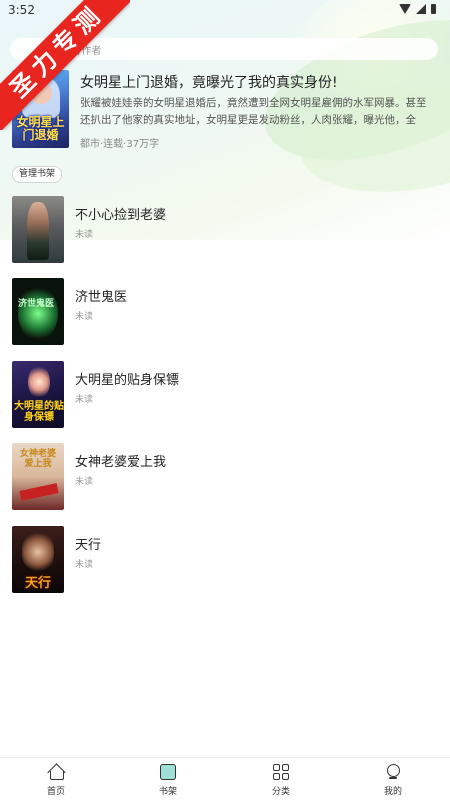  I want to click on book-cover: 女神老婆爱上我, so click(38, 476).